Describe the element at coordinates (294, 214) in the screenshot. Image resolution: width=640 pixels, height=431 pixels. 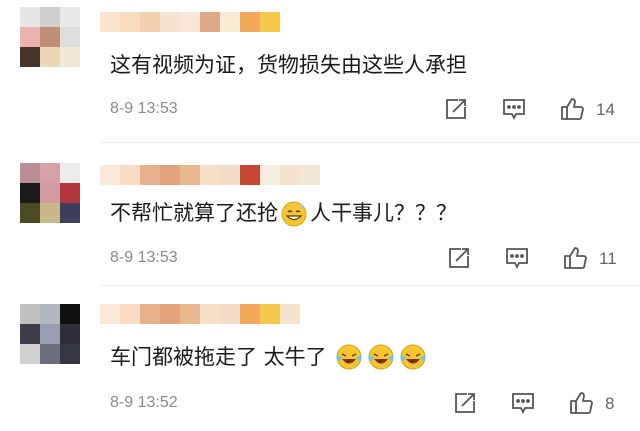
I see `sweat-grin-emoji-icon` at that location.